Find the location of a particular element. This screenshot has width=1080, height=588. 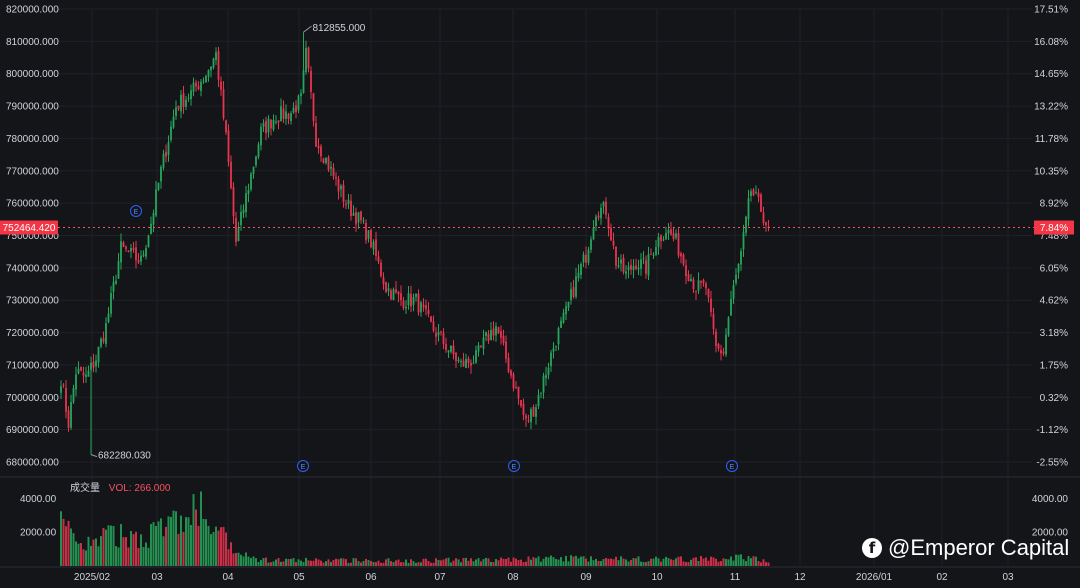

percent-tick-label: 16.08% is located at coordinates (1051, 42).